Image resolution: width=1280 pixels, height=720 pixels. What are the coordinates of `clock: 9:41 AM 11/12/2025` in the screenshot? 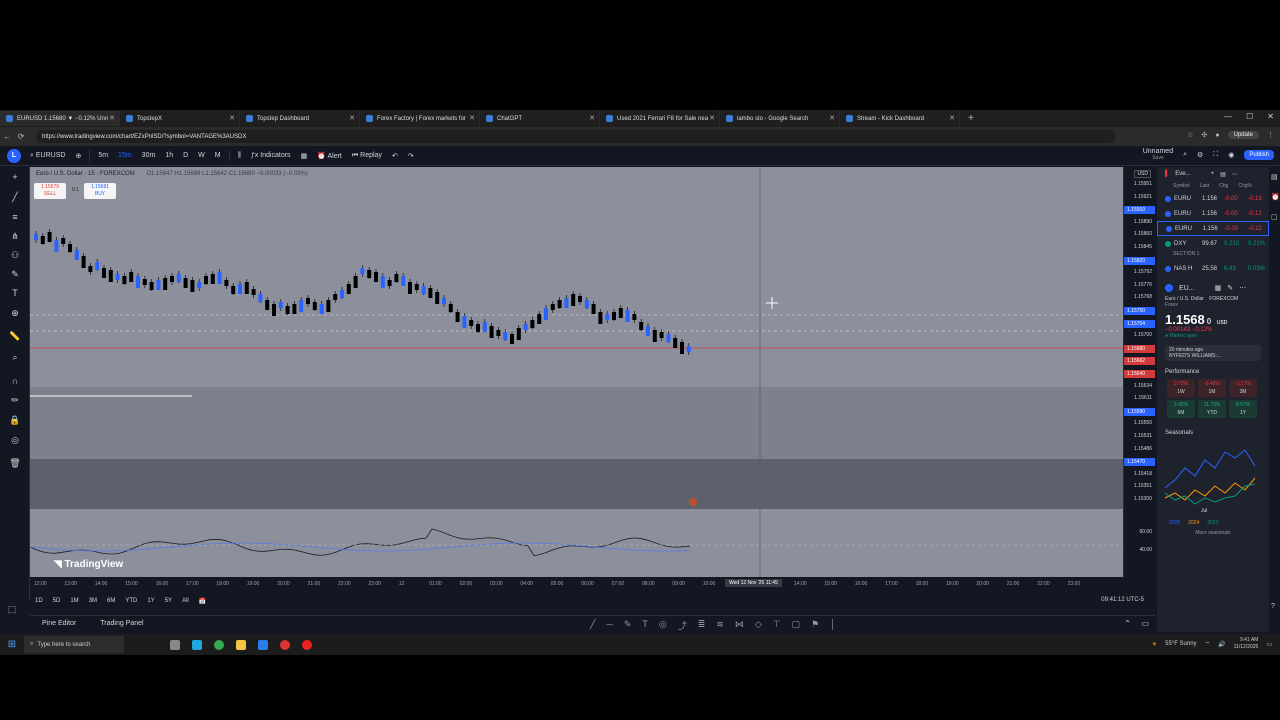 It's located at (1246, 644).